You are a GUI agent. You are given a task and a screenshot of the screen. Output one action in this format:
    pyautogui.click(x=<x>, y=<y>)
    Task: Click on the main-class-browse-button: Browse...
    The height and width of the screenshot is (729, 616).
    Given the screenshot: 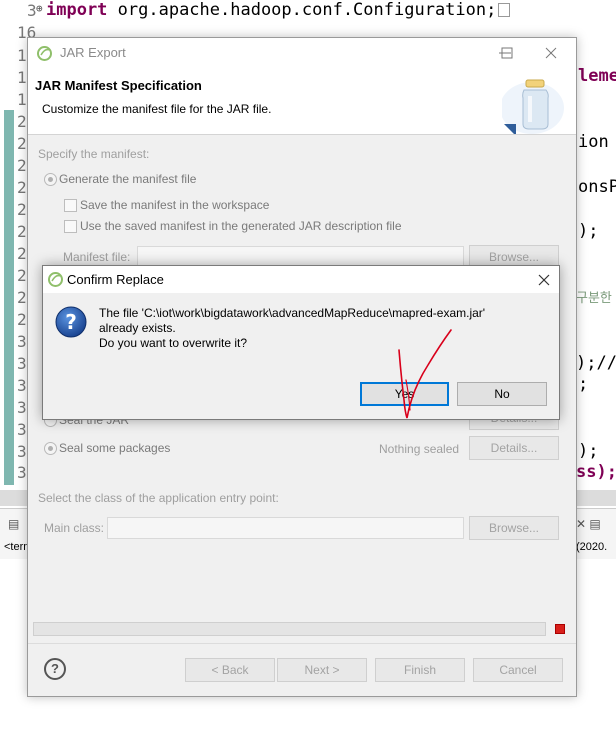 What is the action you would take?
    pyautogui.click(x=514, y=528)
    